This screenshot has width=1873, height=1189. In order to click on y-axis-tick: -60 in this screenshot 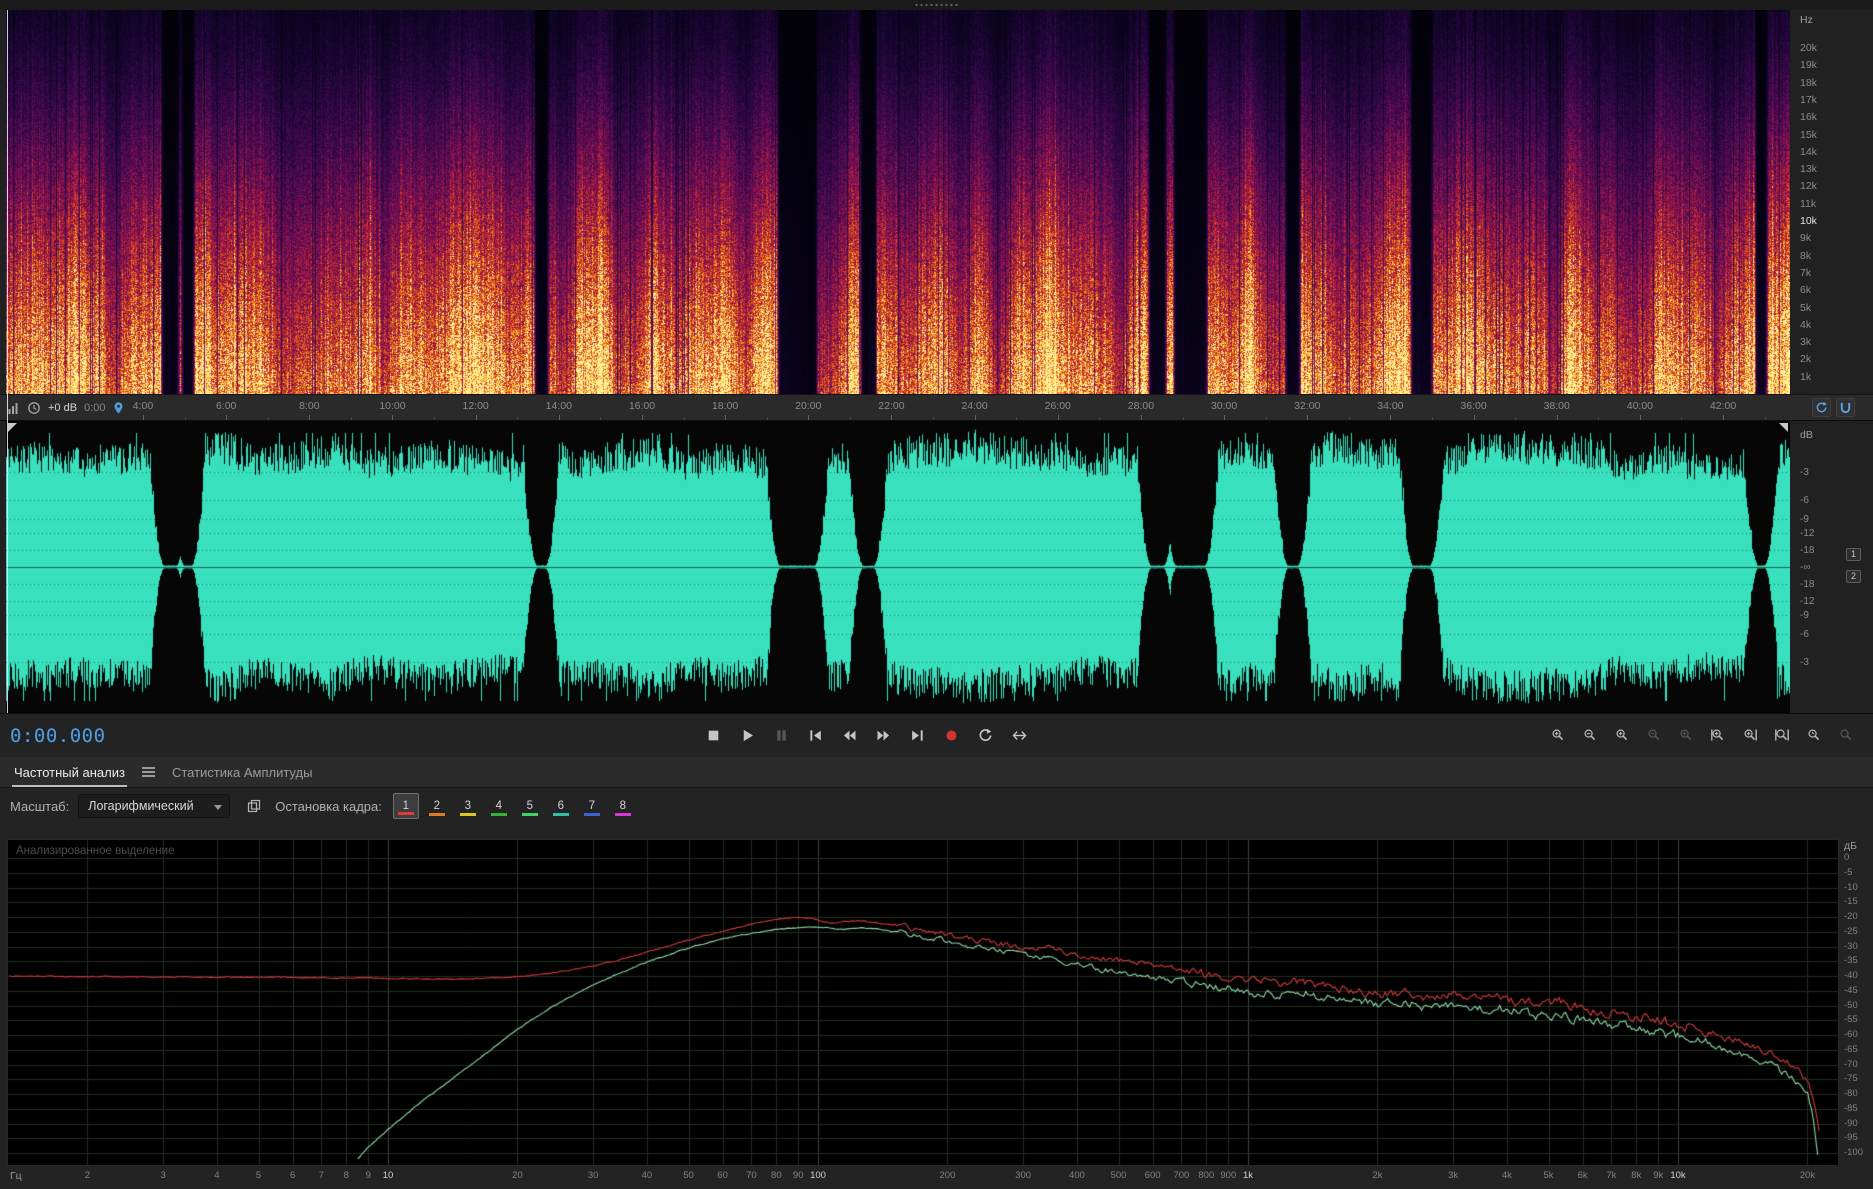, I will do `click(1851, 1034)`.